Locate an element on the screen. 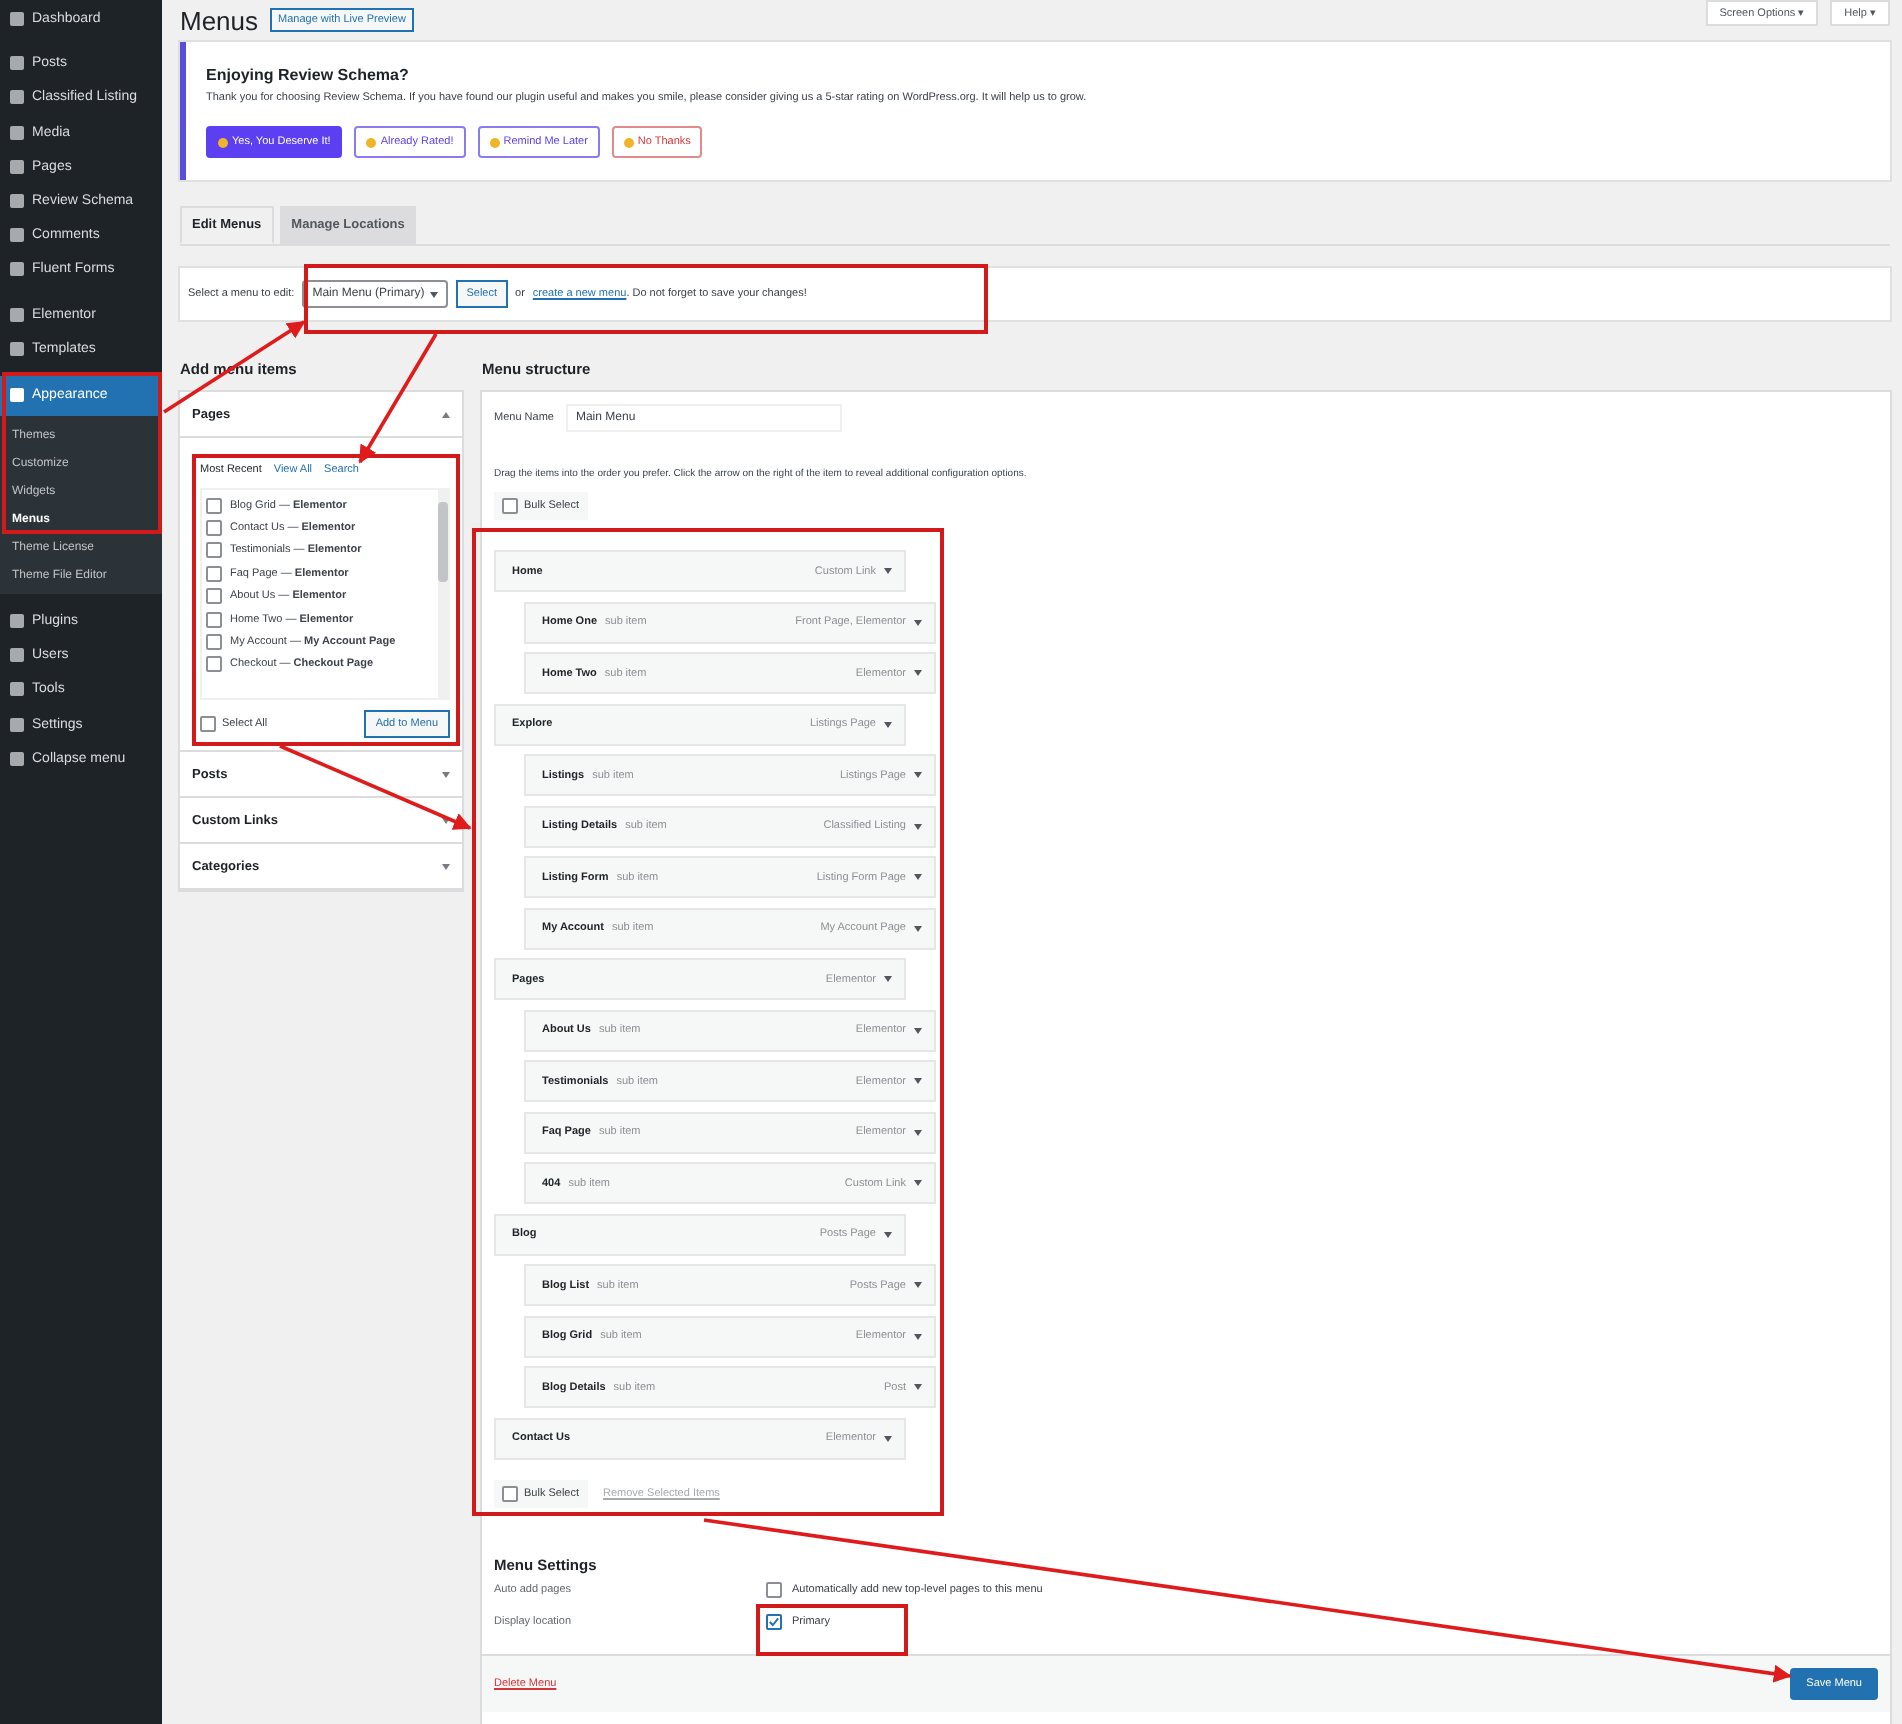 This screenshot has height=1724, width=1902. notice-title: Enjoying Review Schema? is located at coordinates (308, 75).